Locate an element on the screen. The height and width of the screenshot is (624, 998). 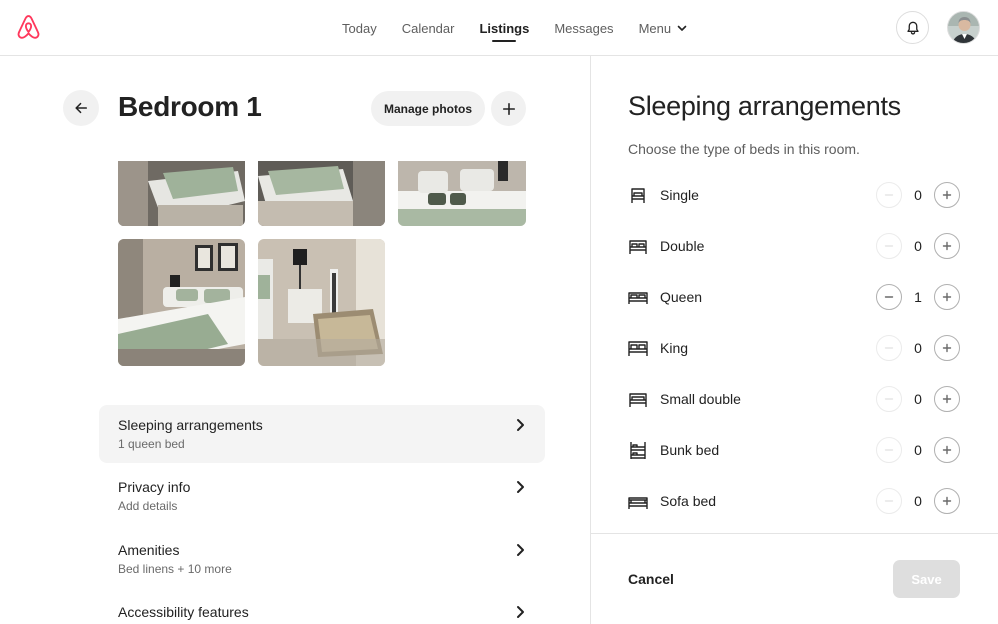
section-title: Privacy info is located at coordinates (154, 487).